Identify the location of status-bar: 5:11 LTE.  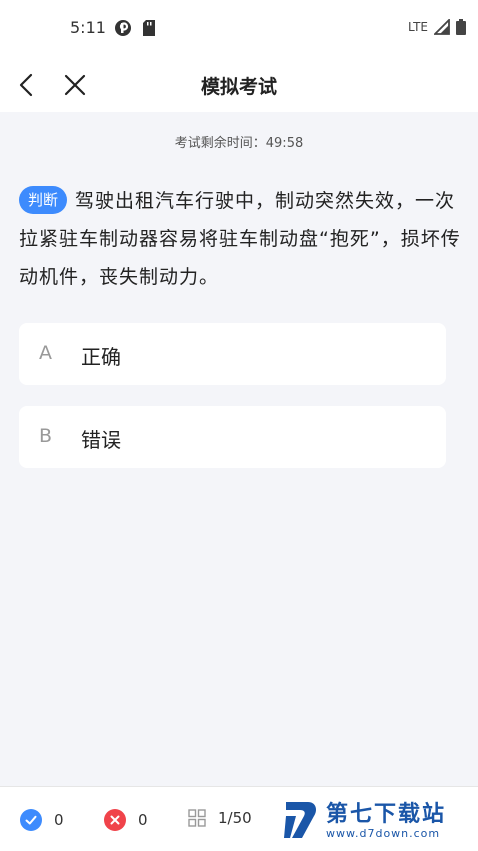
(239, 29).